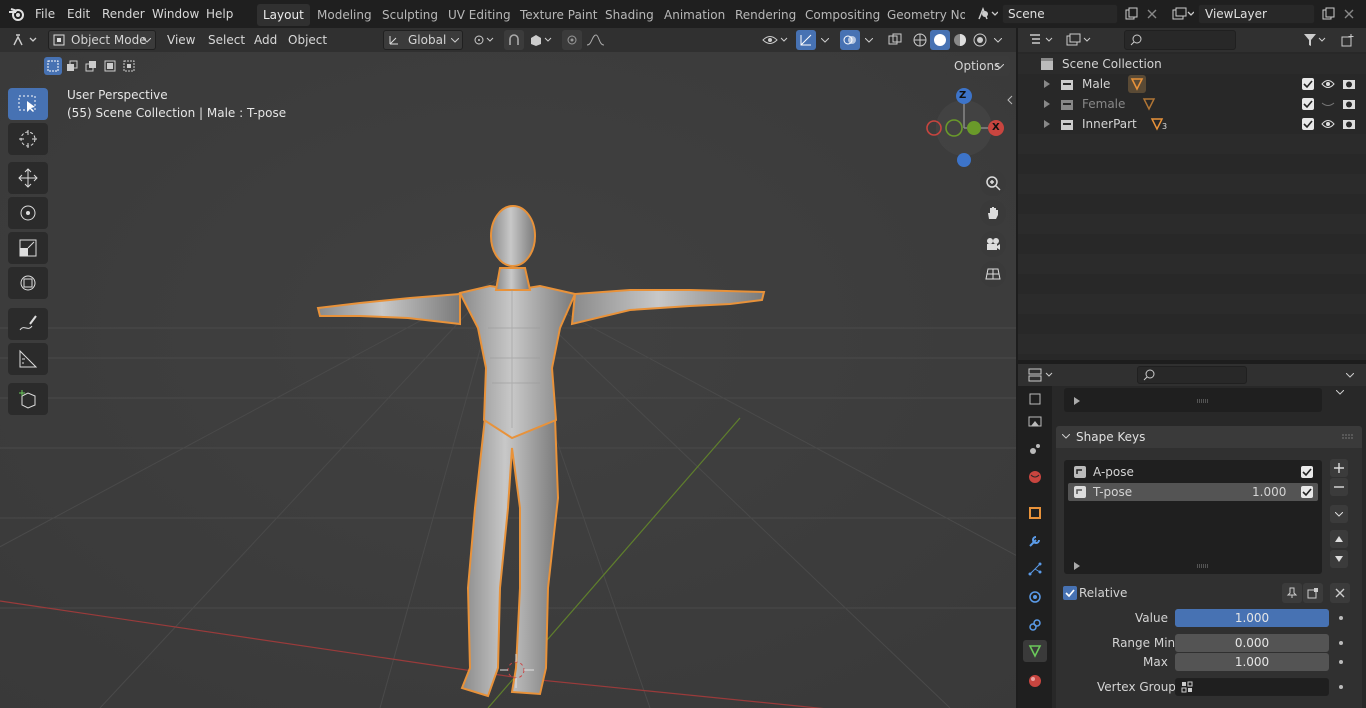 The width and height of the screenshot is (1366, 708). What do you see at coordinates (1035, 421) in the screenshot?
I see `render-tab-icon` at bounding box center [1035, 421].